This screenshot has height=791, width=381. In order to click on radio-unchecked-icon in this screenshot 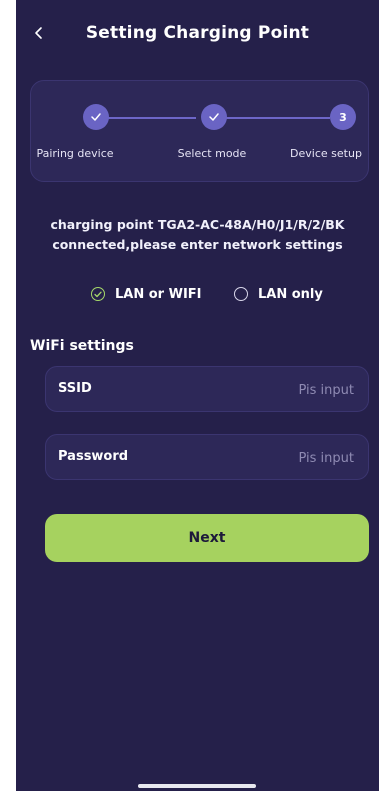, I will do `click(241, 294)`.